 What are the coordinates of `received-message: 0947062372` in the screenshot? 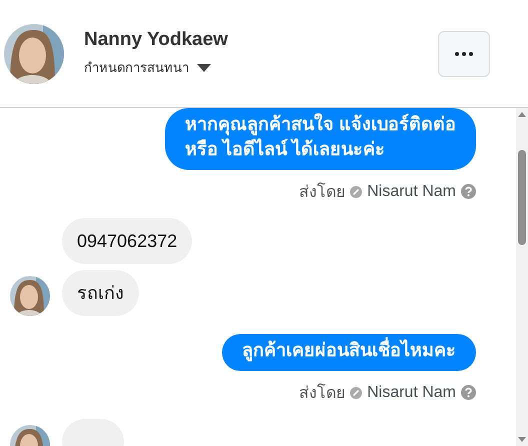 It's located at (127, 241).